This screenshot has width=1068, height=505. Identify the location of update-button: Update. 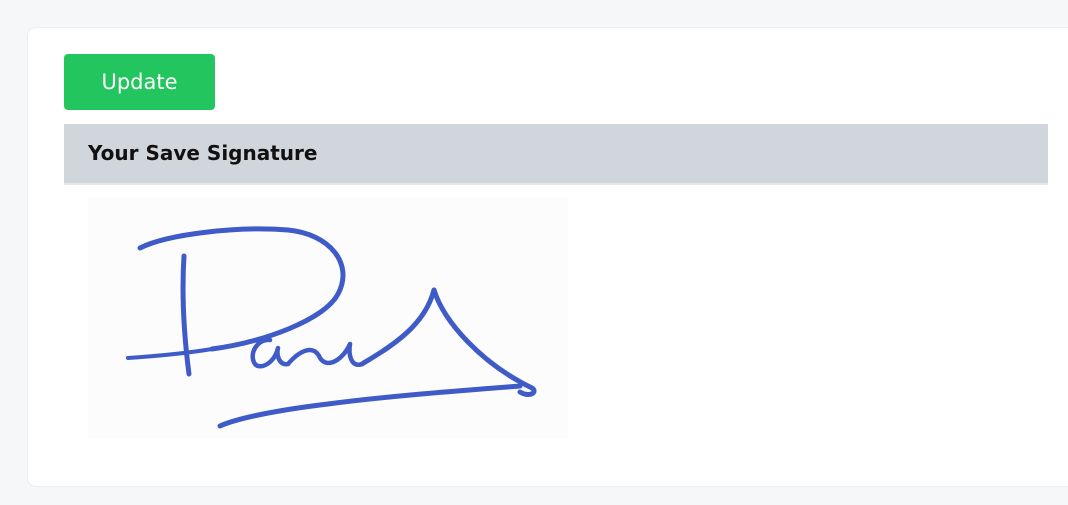
(139, 82).